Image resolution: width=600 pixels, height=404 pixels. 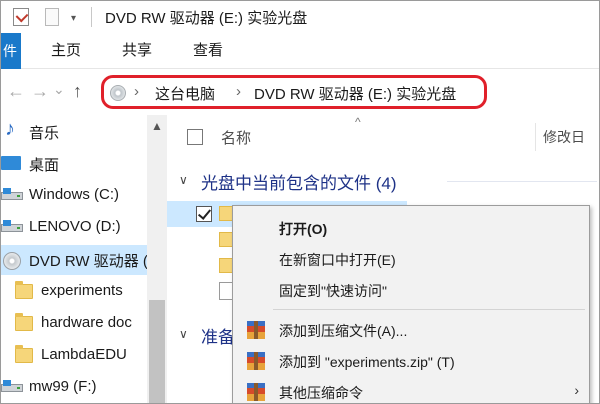 I want to click on sidebar-item-dvd-e: DVD RW 驱动器 (E:), so click(x=74, y=260).